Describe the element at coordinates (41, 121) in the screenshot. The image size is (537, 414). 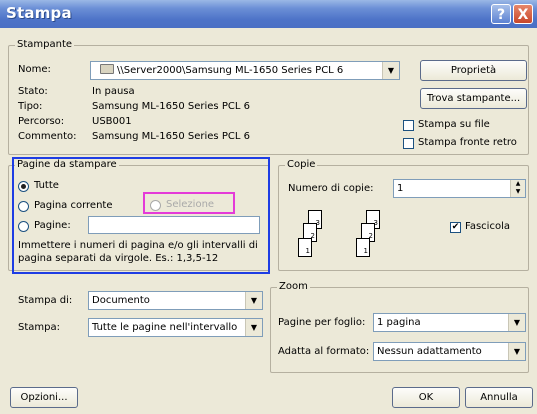
I see `path-label: Percorso:` at that location.